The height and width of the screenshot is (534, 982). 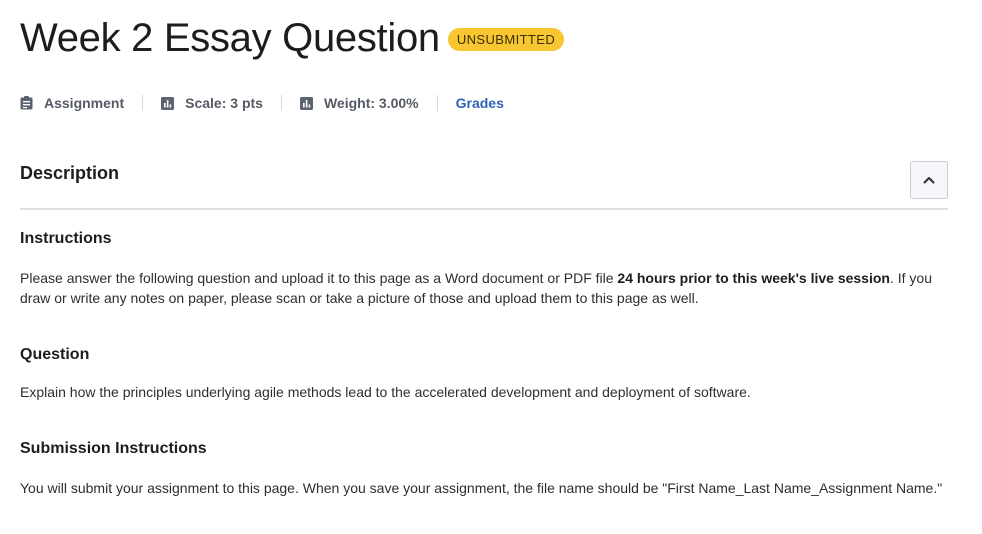 What do you see at coordinates (224, 103) in the screenshot?
I see `meta-scale-label: Scale: 3 pts` at bounding box center [224, 103].